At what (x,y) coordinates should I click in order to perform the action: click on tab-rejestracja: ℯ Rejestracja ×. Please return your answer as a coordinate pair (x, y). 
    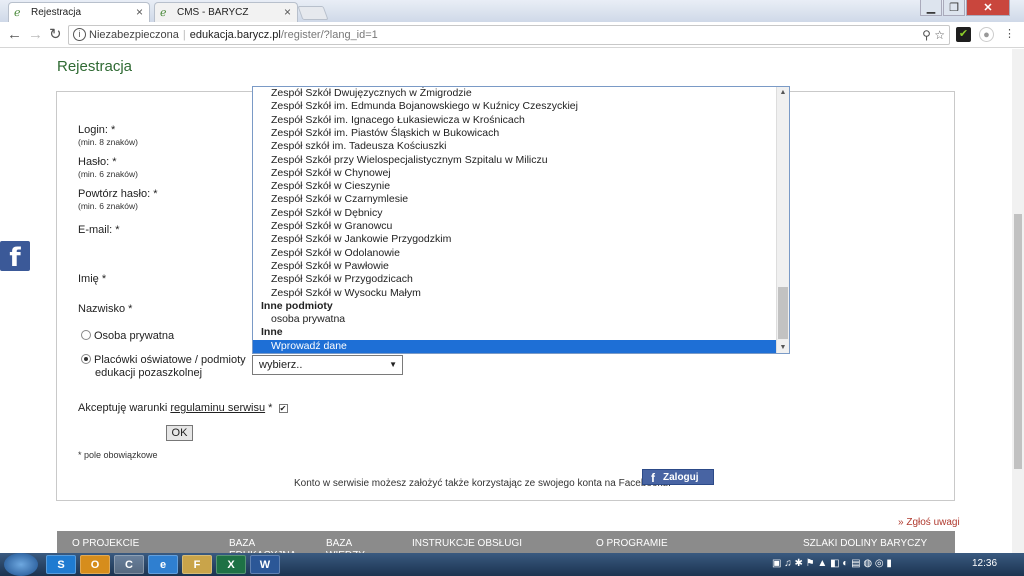
    Looking at the image, I should click on (79, 12).